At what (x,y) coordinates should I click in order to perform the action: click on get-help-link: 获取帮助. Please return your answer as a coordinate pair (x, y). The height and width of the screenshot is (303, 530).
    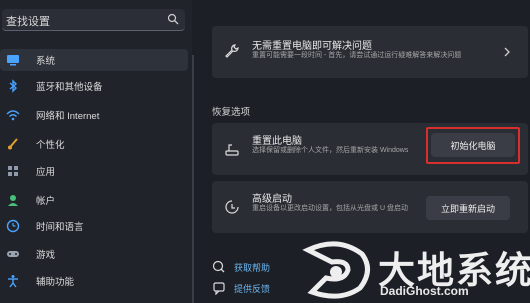
    Looking at the image, I should click on (241, 267).